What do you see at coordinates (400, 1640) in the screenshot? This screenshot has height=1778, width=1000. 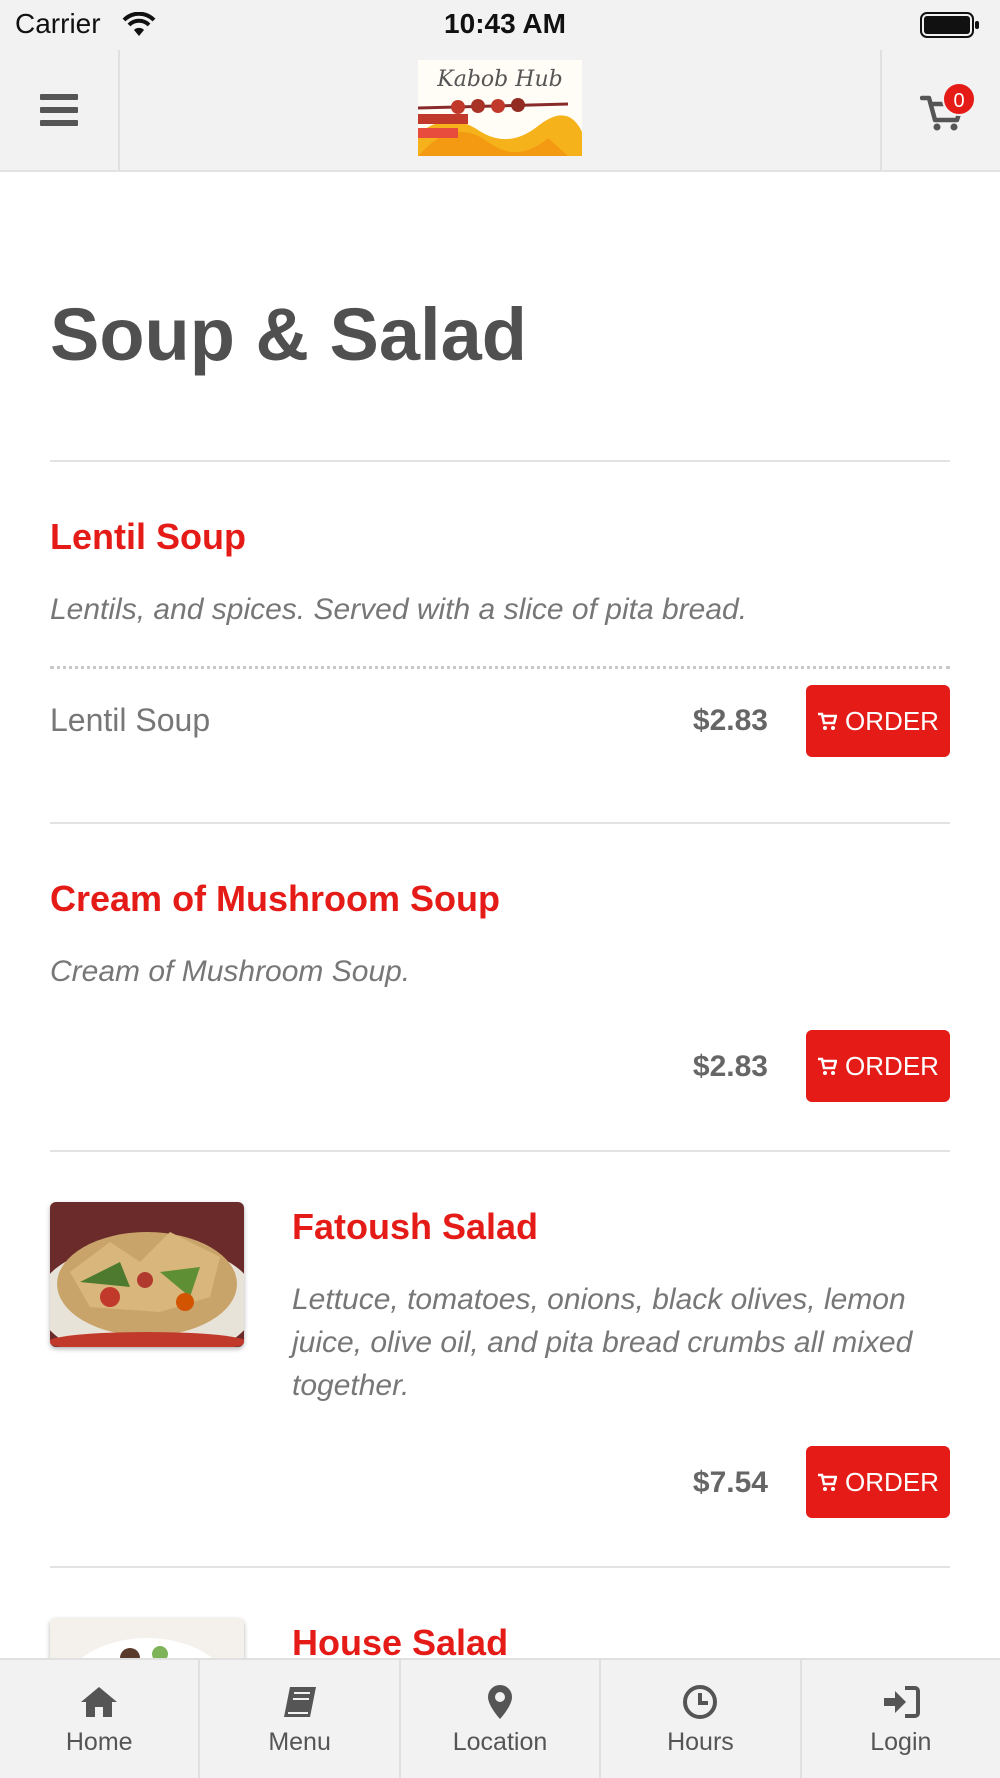 I see `item-title-house-salad: House Salad` at bounding box center [400, 1640].